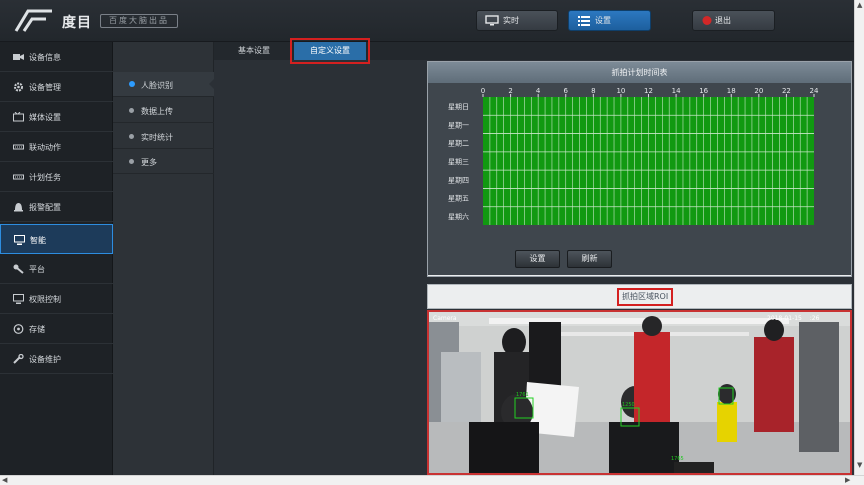 The height and width of the screenshot is (485, 864). Describe the element at coordinates (677, 459) in the screenshot. I see `face-id-label: 1765` at that location.